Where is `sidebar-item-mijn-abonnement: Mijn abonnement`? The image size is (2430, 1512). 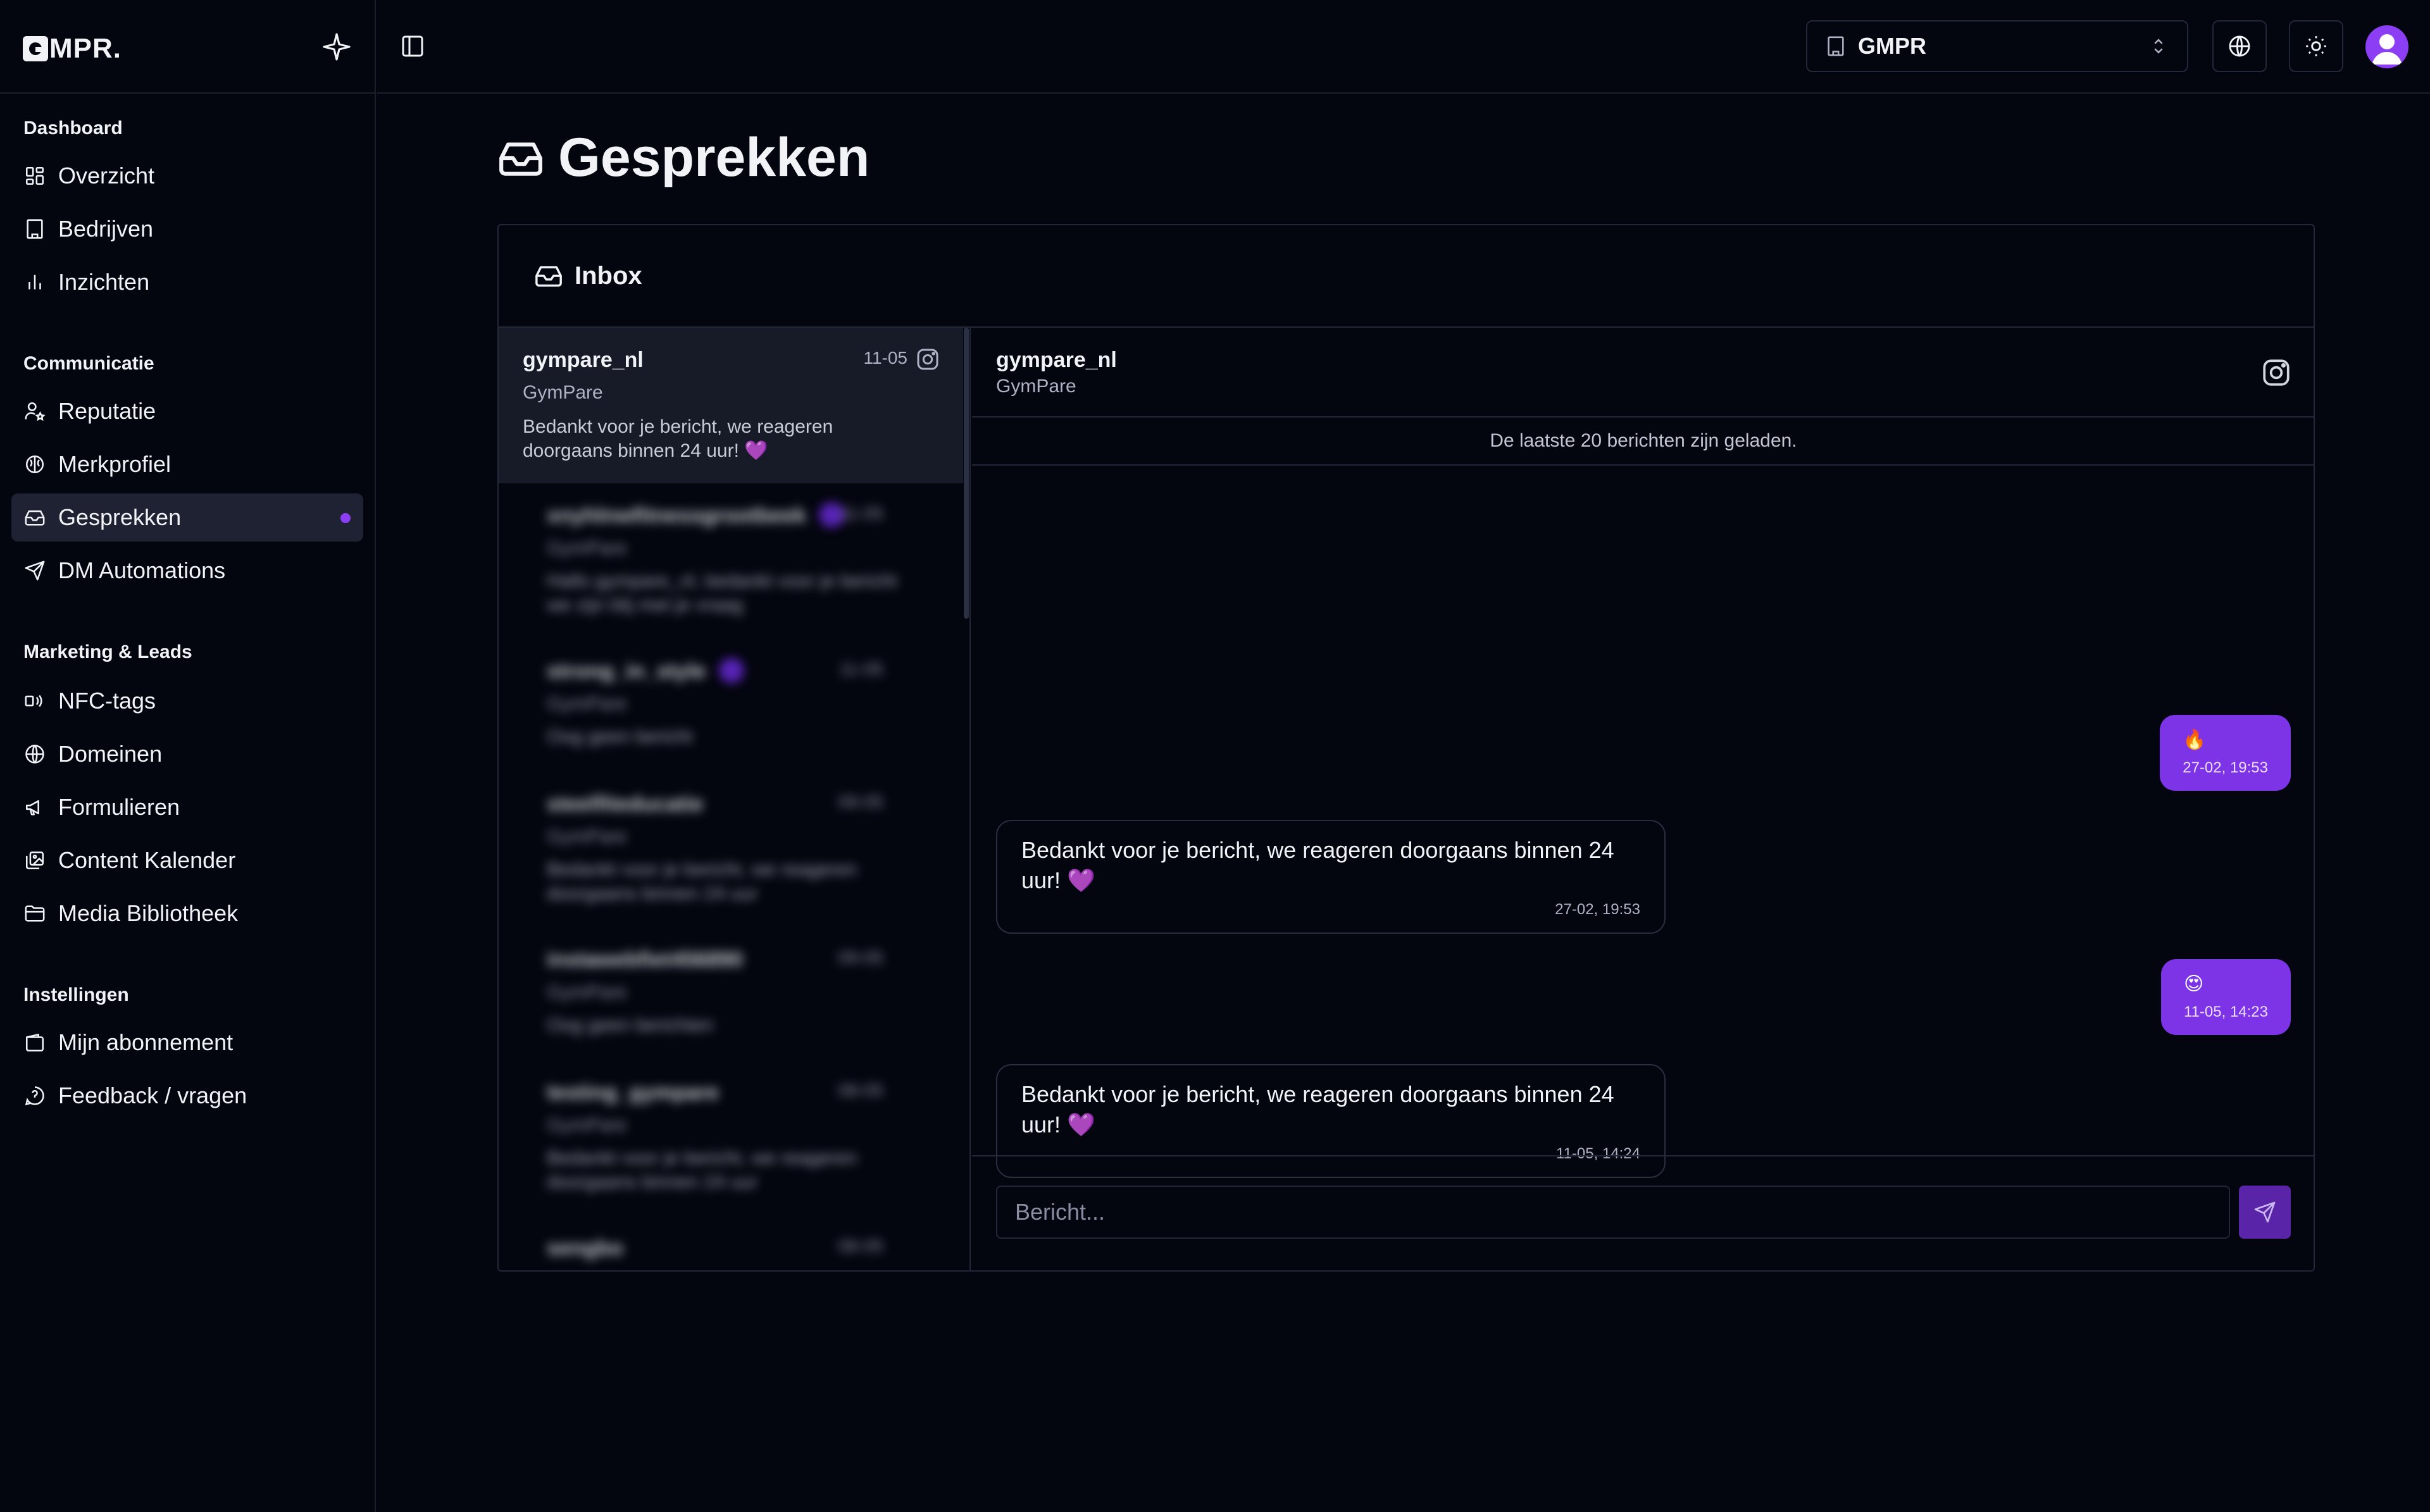
sidebar-item-mijn-abonnement: Mijn abonnement is located at coordinates (187, 1043).